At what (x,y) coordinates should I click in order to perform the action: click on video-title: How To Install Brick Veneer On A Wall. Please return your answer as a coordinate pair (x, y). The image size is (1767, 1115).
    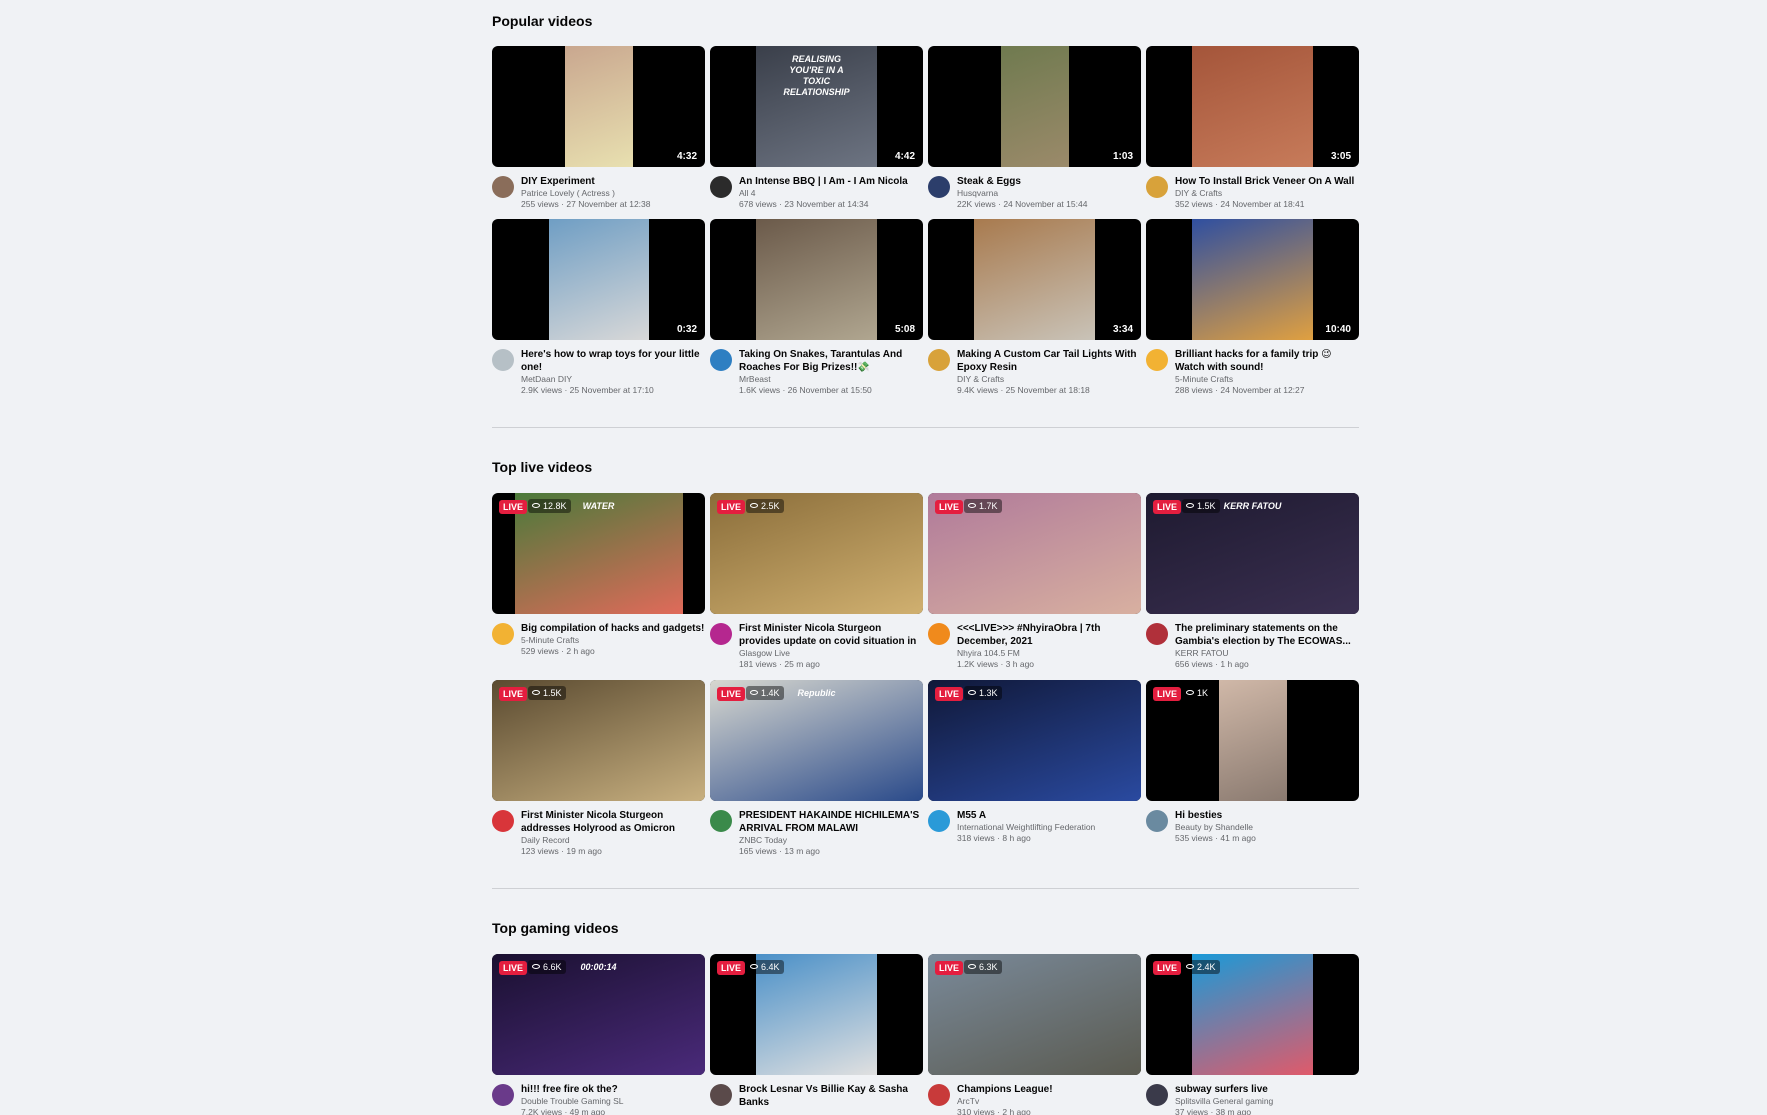
    Looking at the image, I should click on (1267, 181).